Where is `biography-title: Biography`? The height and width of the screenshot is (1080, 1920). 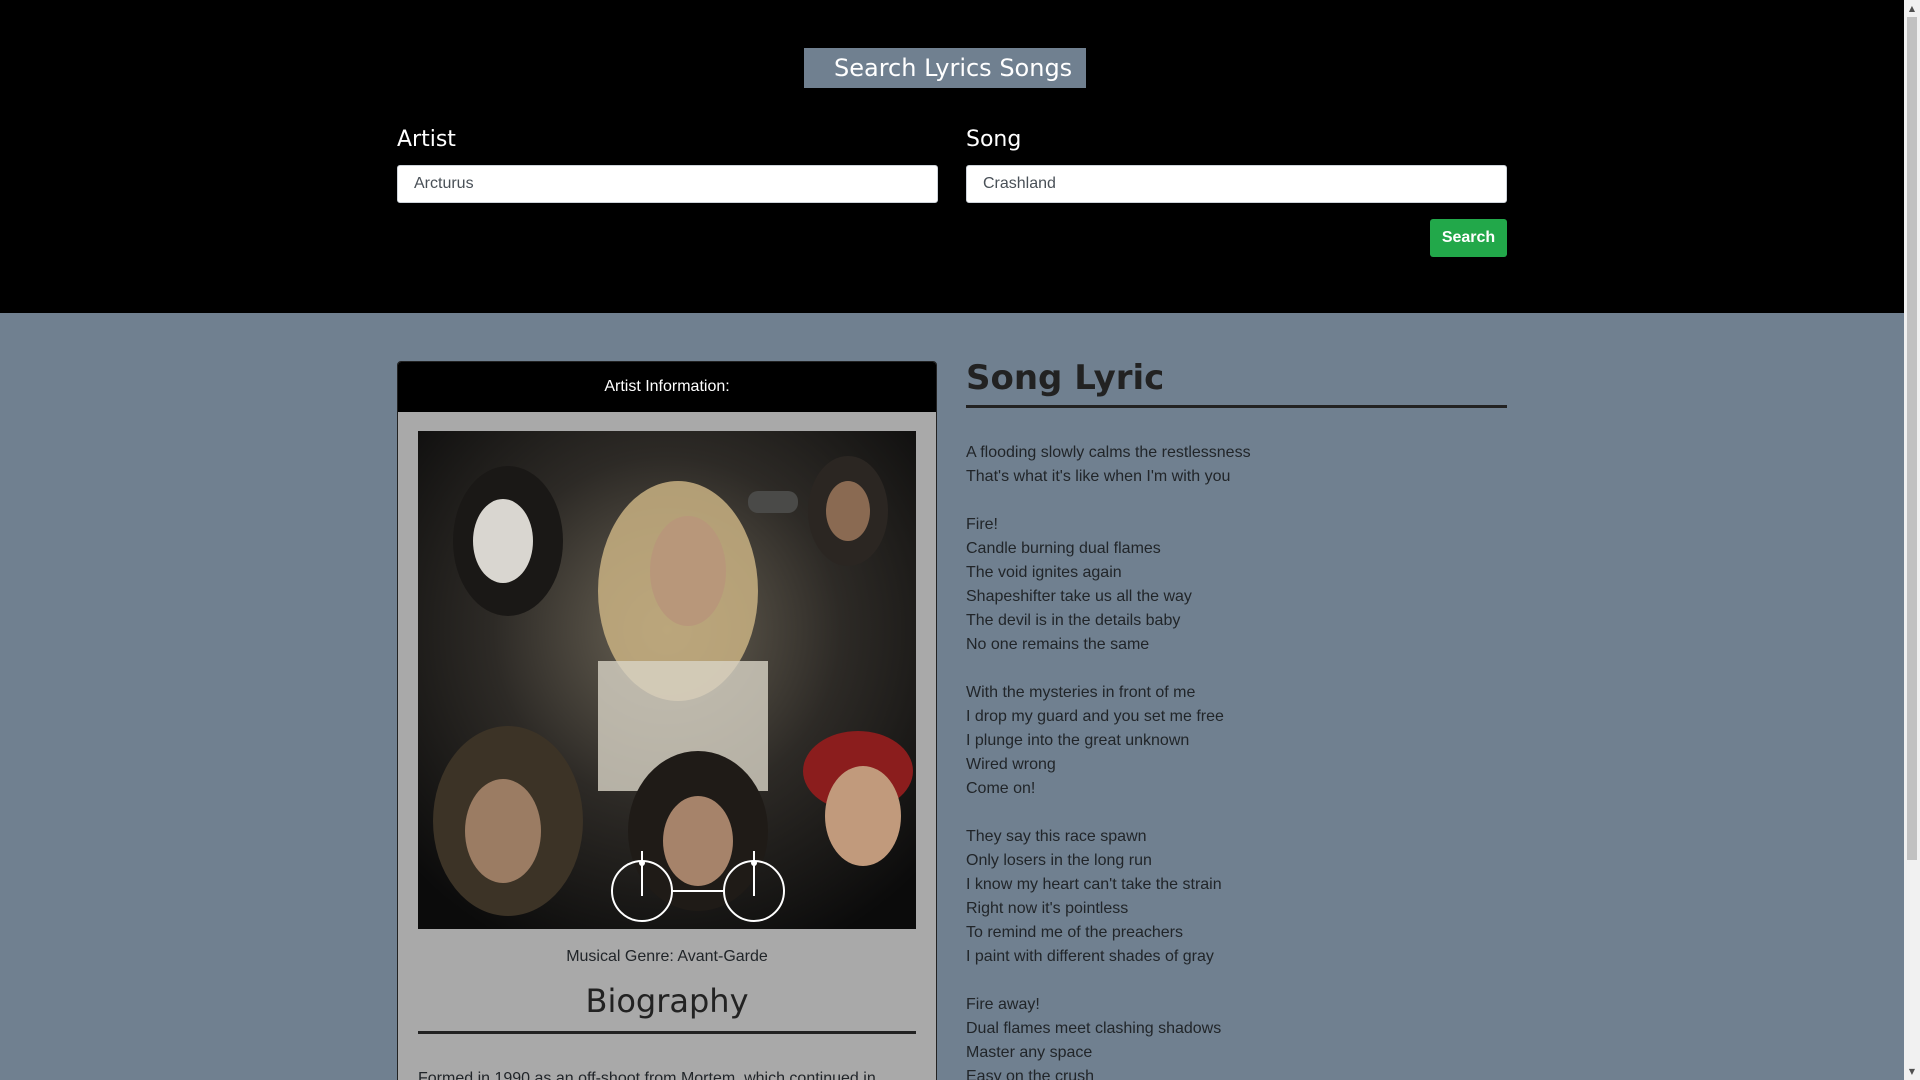 biography-title: Biography is located at coordinates (667, 1001).